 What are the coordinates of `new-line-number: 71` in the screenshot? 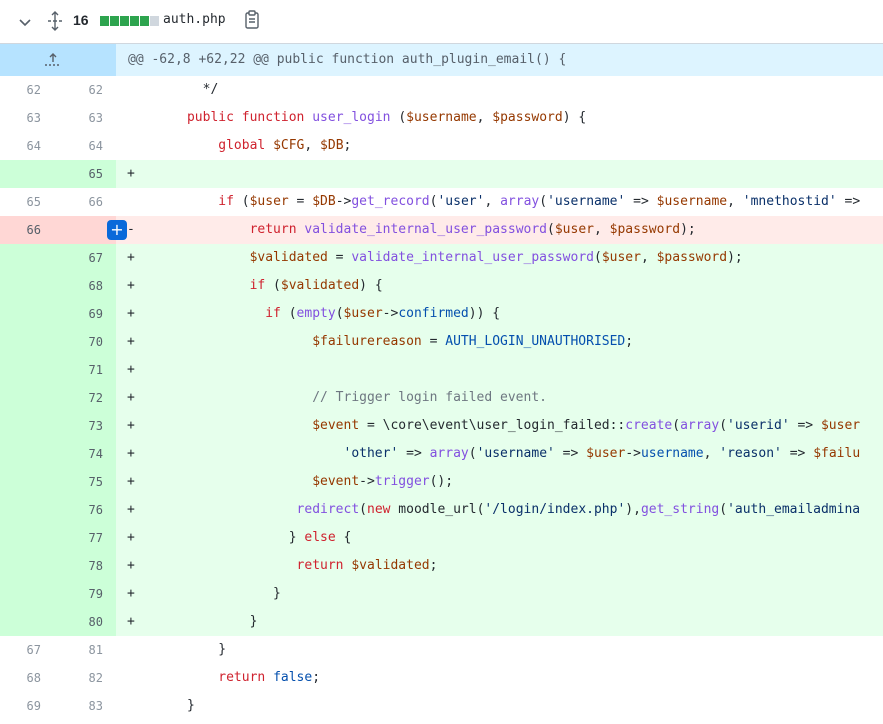 It's located at (80, 370).